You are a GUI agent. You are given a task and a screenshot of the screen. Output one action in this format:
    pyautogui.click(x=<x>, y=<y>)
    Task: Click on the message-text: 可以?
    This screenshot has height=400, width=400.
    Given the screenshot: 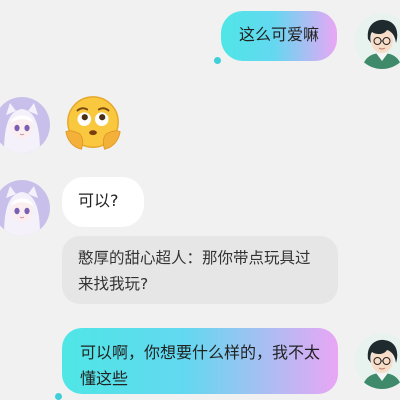 What is the action you would take?
    pyautogui.click(x=98, y=200)
    